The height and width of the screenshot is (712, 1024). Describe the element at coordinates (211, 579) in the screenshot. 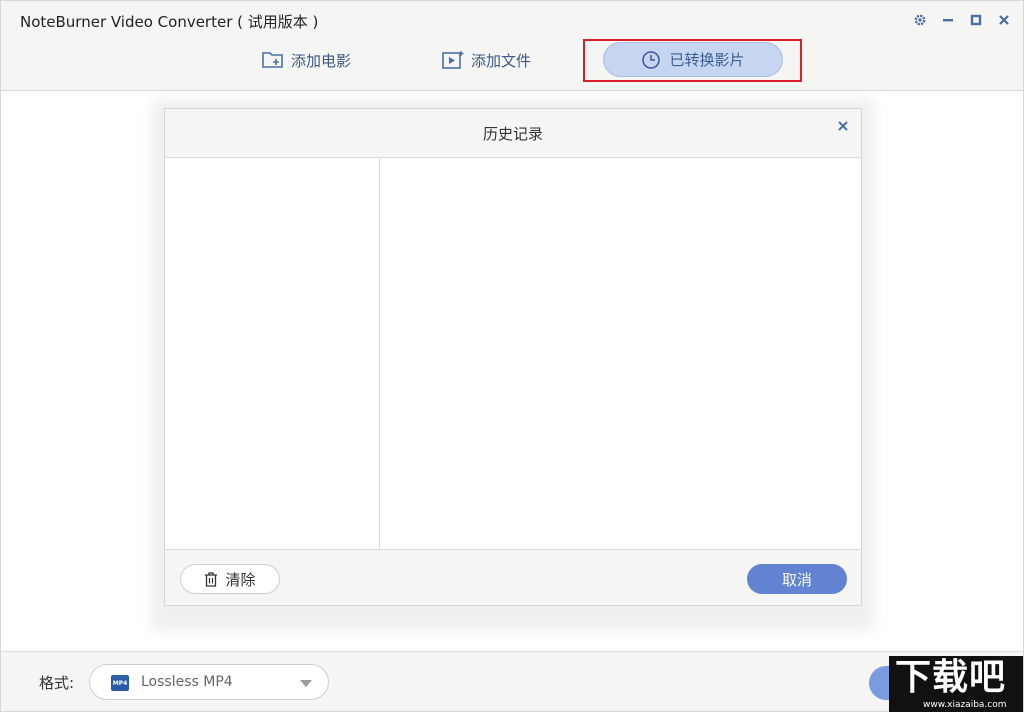

I see `trash-icon` at that location.